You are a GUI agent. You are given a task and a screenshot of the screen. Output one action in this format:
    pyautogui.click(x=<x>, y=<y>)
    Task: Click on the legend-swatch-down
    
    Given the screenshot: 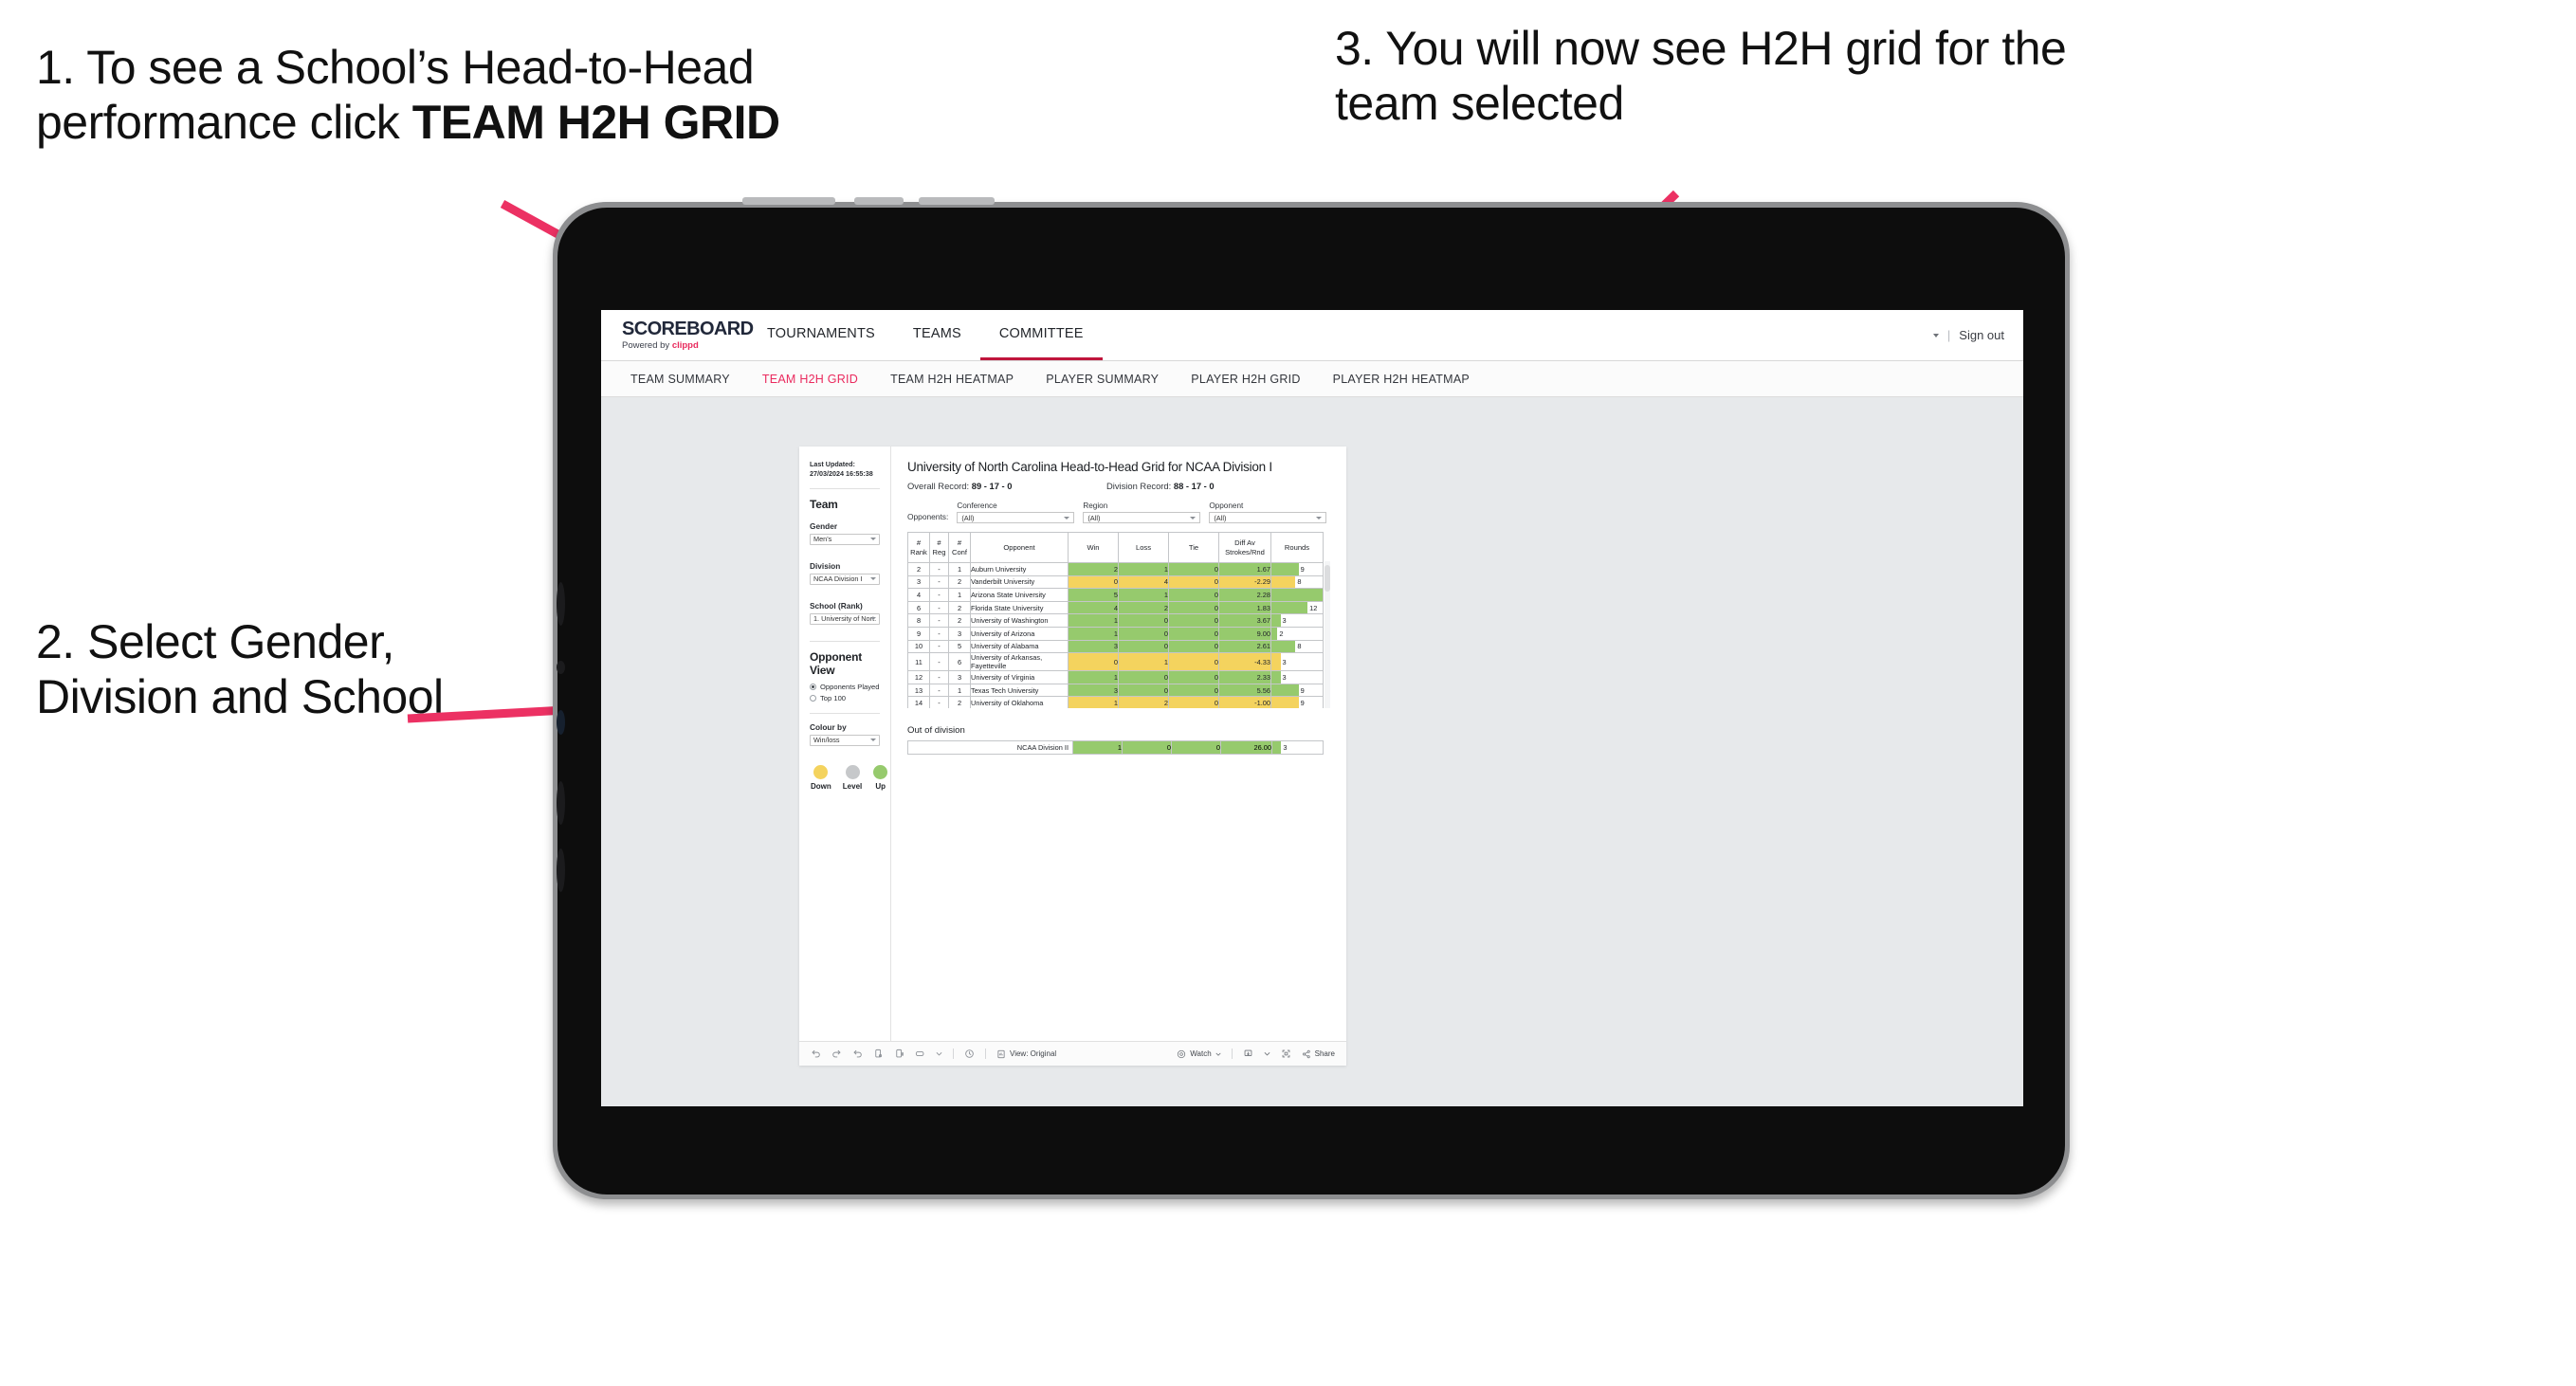 What is the action you would take?
    pyautogui.click(x=821, y=772)
    